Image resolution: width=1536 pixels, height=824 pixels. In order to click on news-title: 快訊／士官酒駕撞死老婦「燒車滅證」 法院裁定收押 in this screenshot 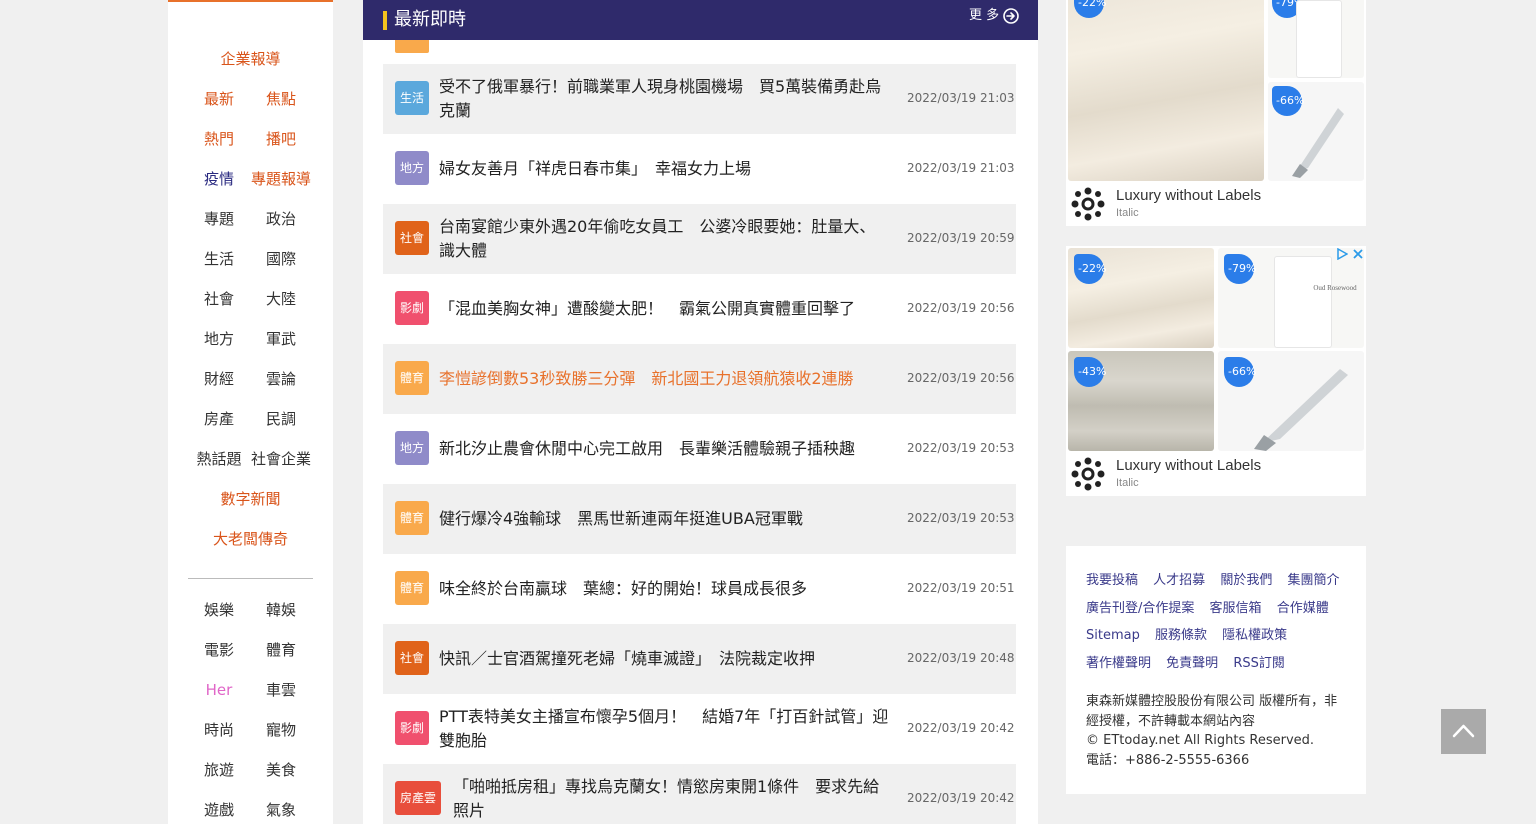, I will do `click(664, 659)`.